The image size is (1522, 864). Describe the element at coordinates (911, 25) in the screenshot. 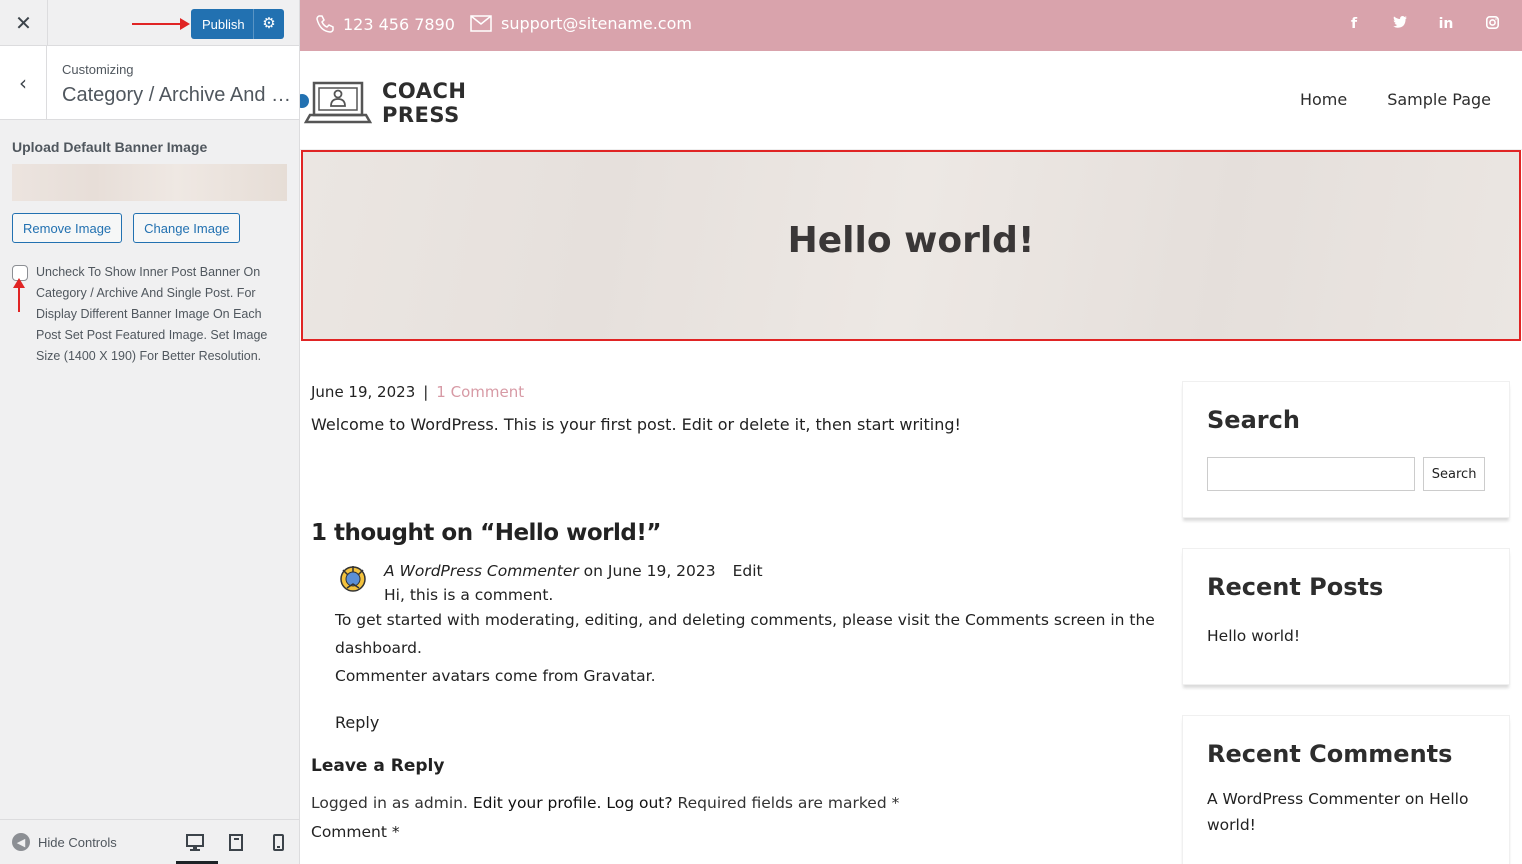

I see `top-bar: 123 456 7890 support@sitename.com f in` at that location.